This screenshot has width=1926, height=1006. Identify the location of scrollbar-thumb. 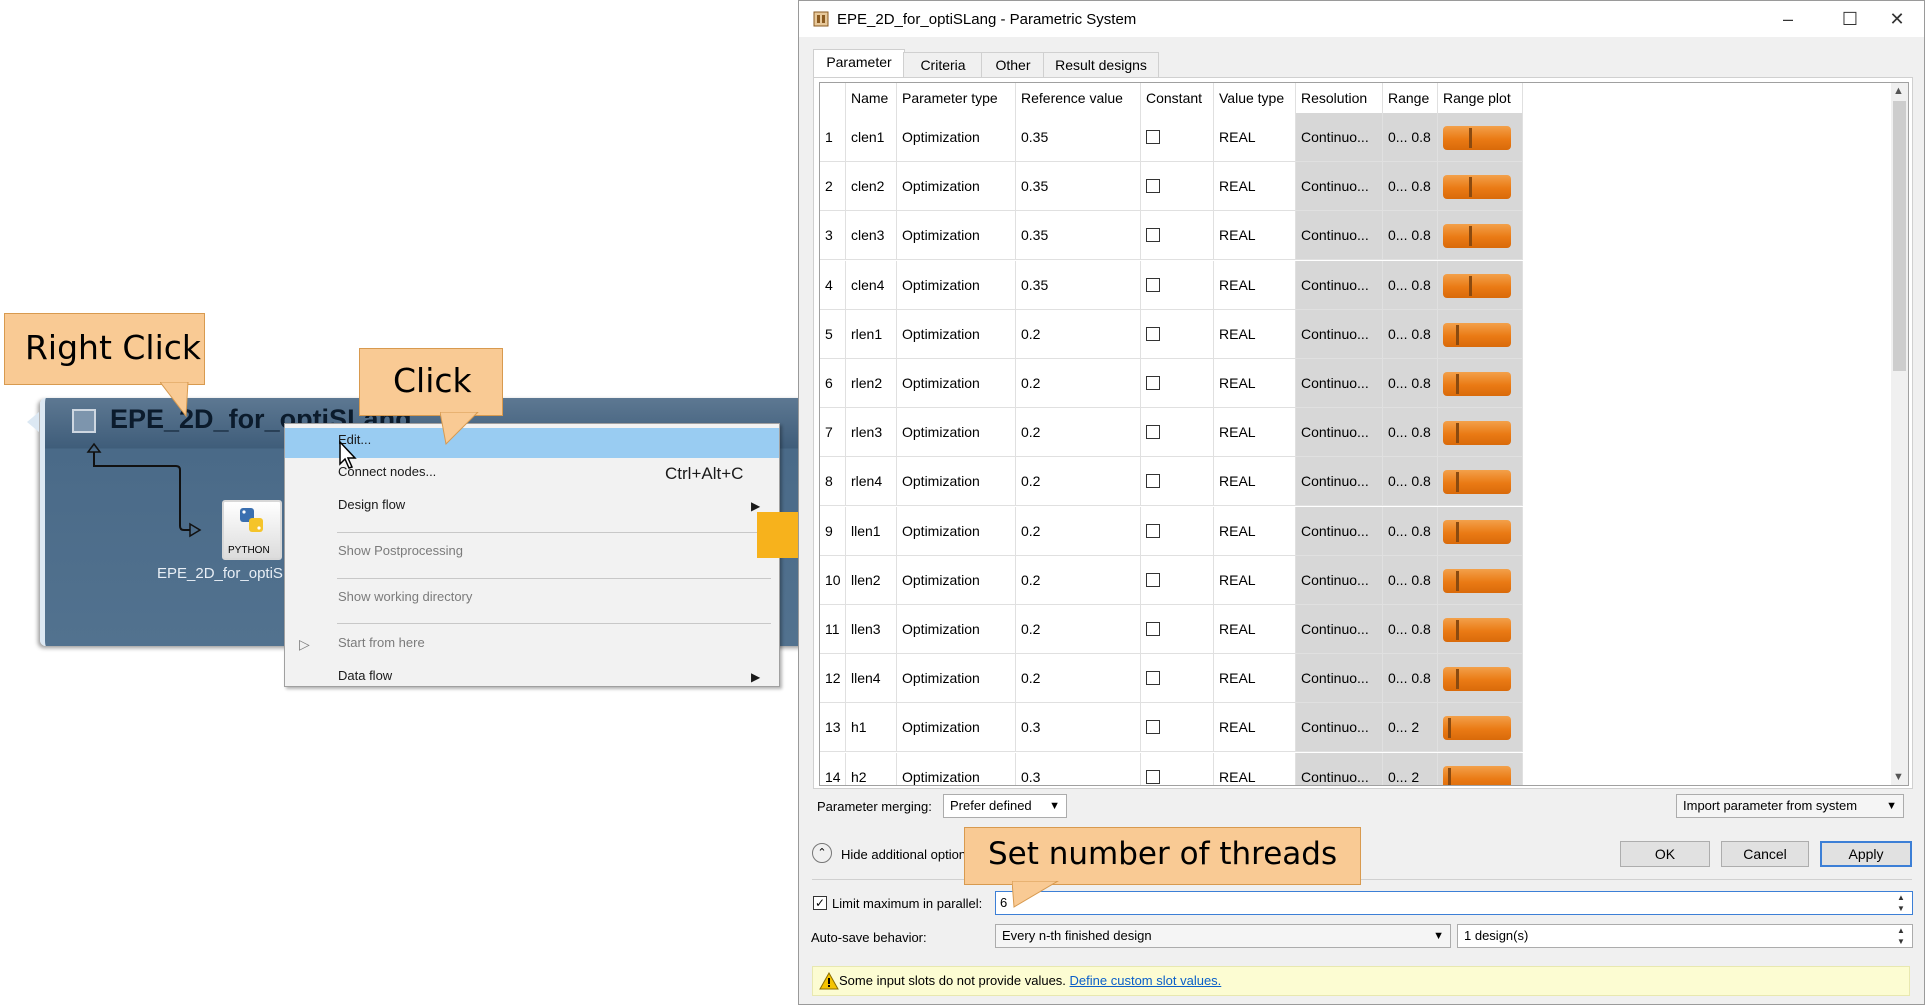
(1899, 236).